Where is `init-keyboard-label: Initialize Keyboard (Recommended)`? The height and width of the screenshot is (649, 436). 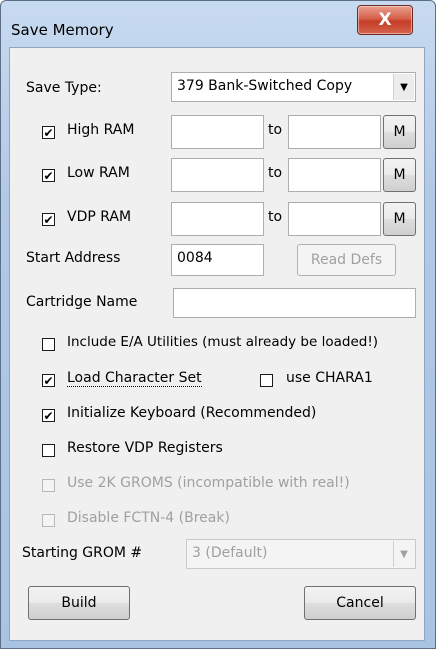 init-keyboard-label: Initialize Keyboard (Recommended) is located at coordinates (192, 413).